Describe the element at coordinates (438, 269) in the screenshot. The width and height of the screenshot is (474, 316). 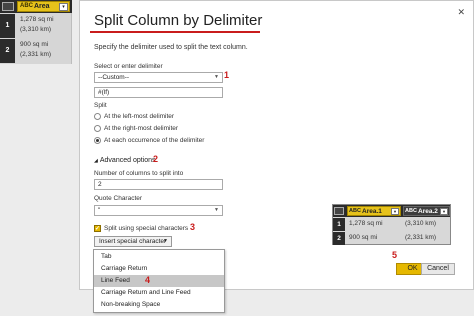
I see `cancel-button: Cancel` at that location.